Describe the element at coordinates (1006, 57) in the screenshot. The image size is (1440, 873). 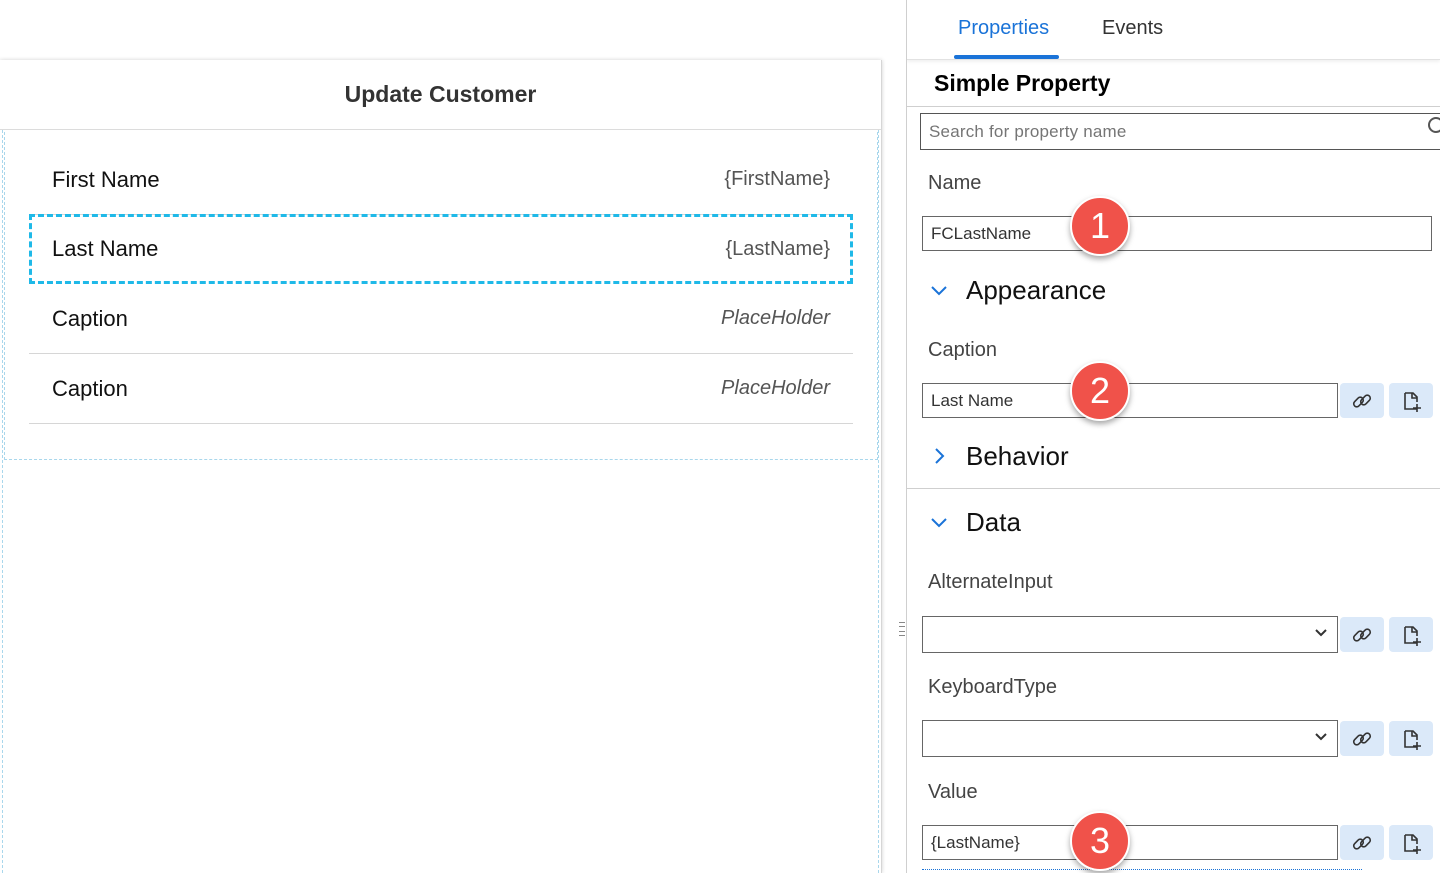
I see `active-tab-indicator` at that location.